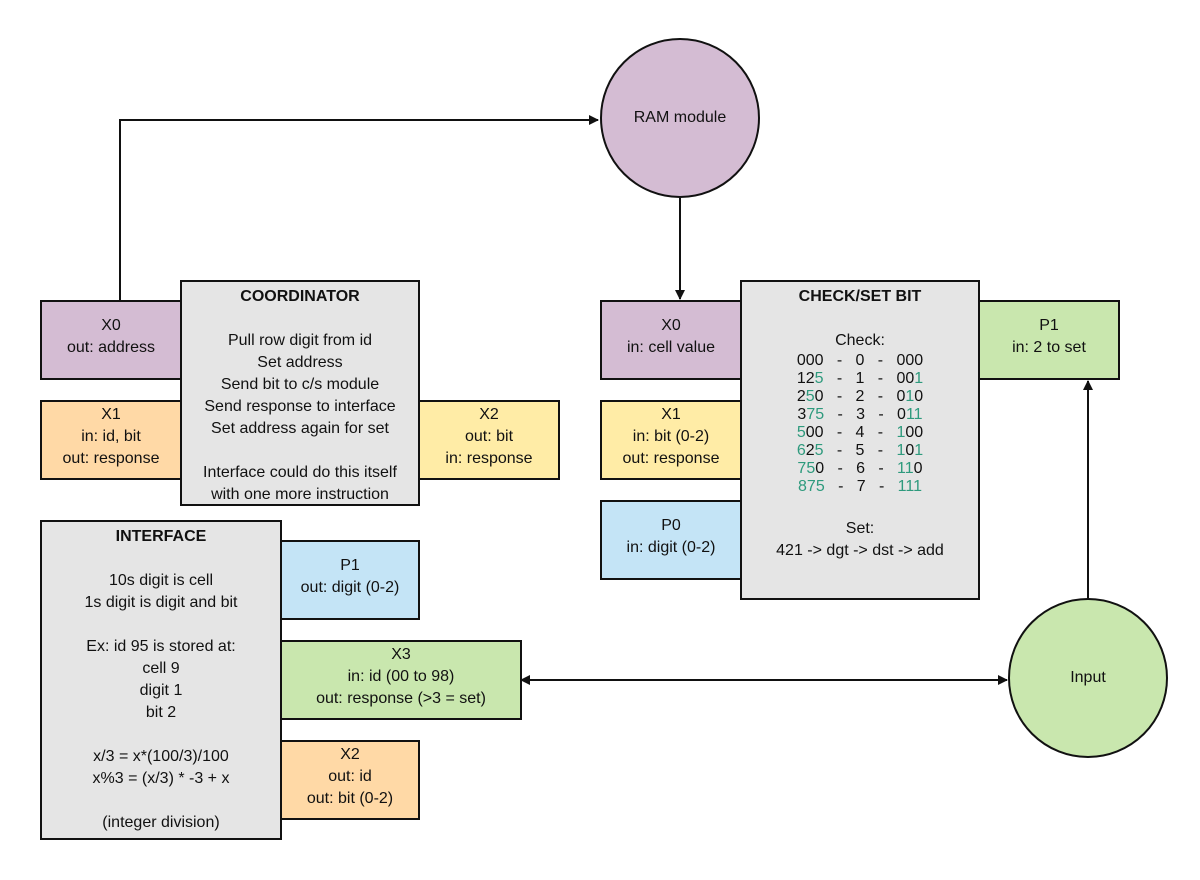  I want to click on text-line: 1s digit is digit and bit, so click(161, 602).